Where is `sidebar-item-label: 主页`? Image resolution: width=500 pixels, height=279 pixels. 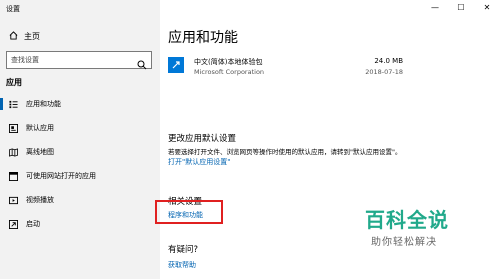 sidebar-item-label: 主页 is located at coordinates (32, 36).